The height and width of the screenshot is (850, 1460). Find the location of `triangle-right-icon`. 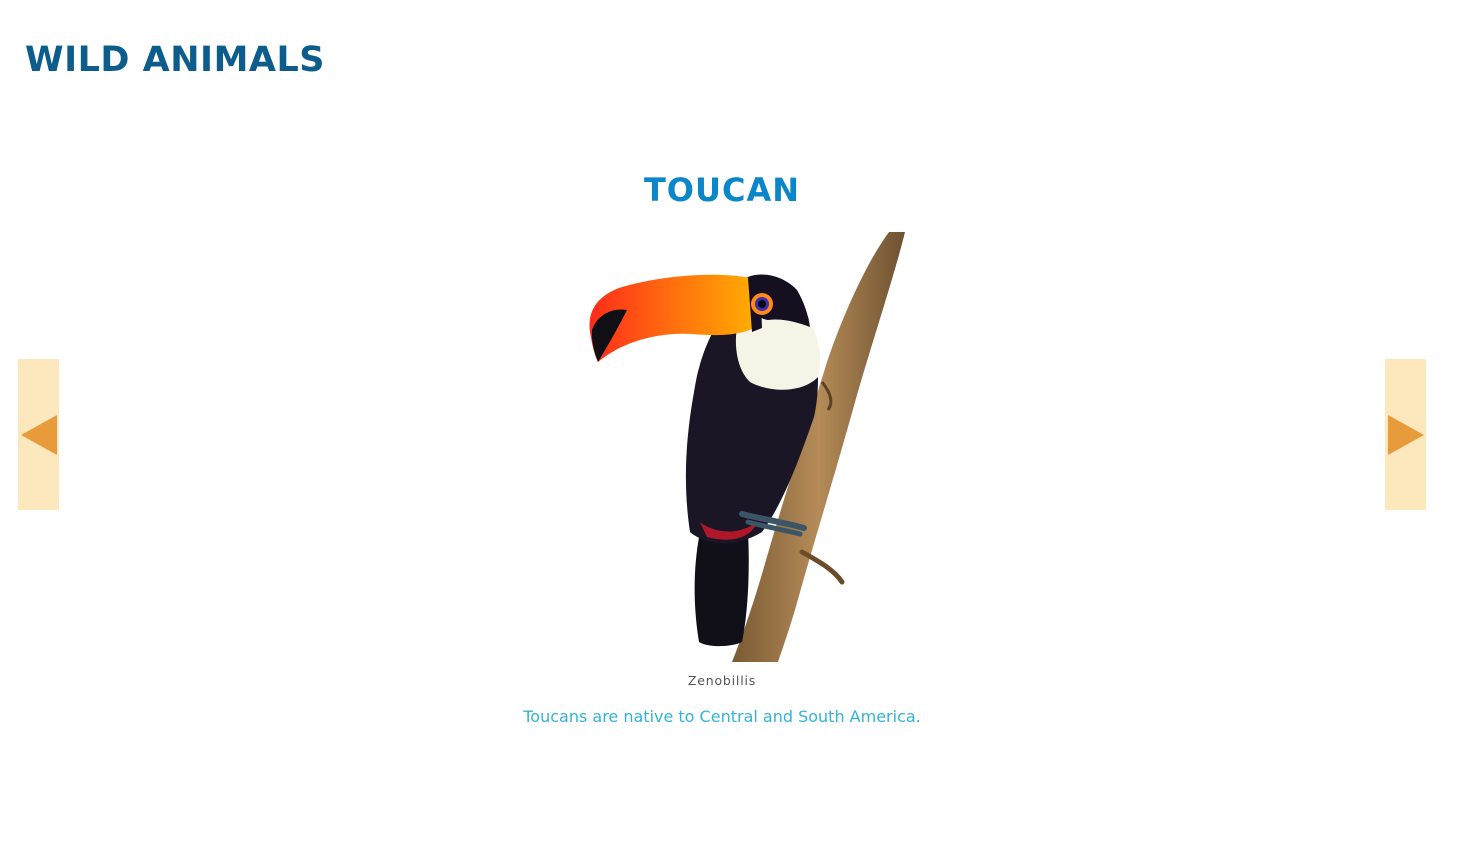

triangle-right-icon is located at coordinates (1405, 434).